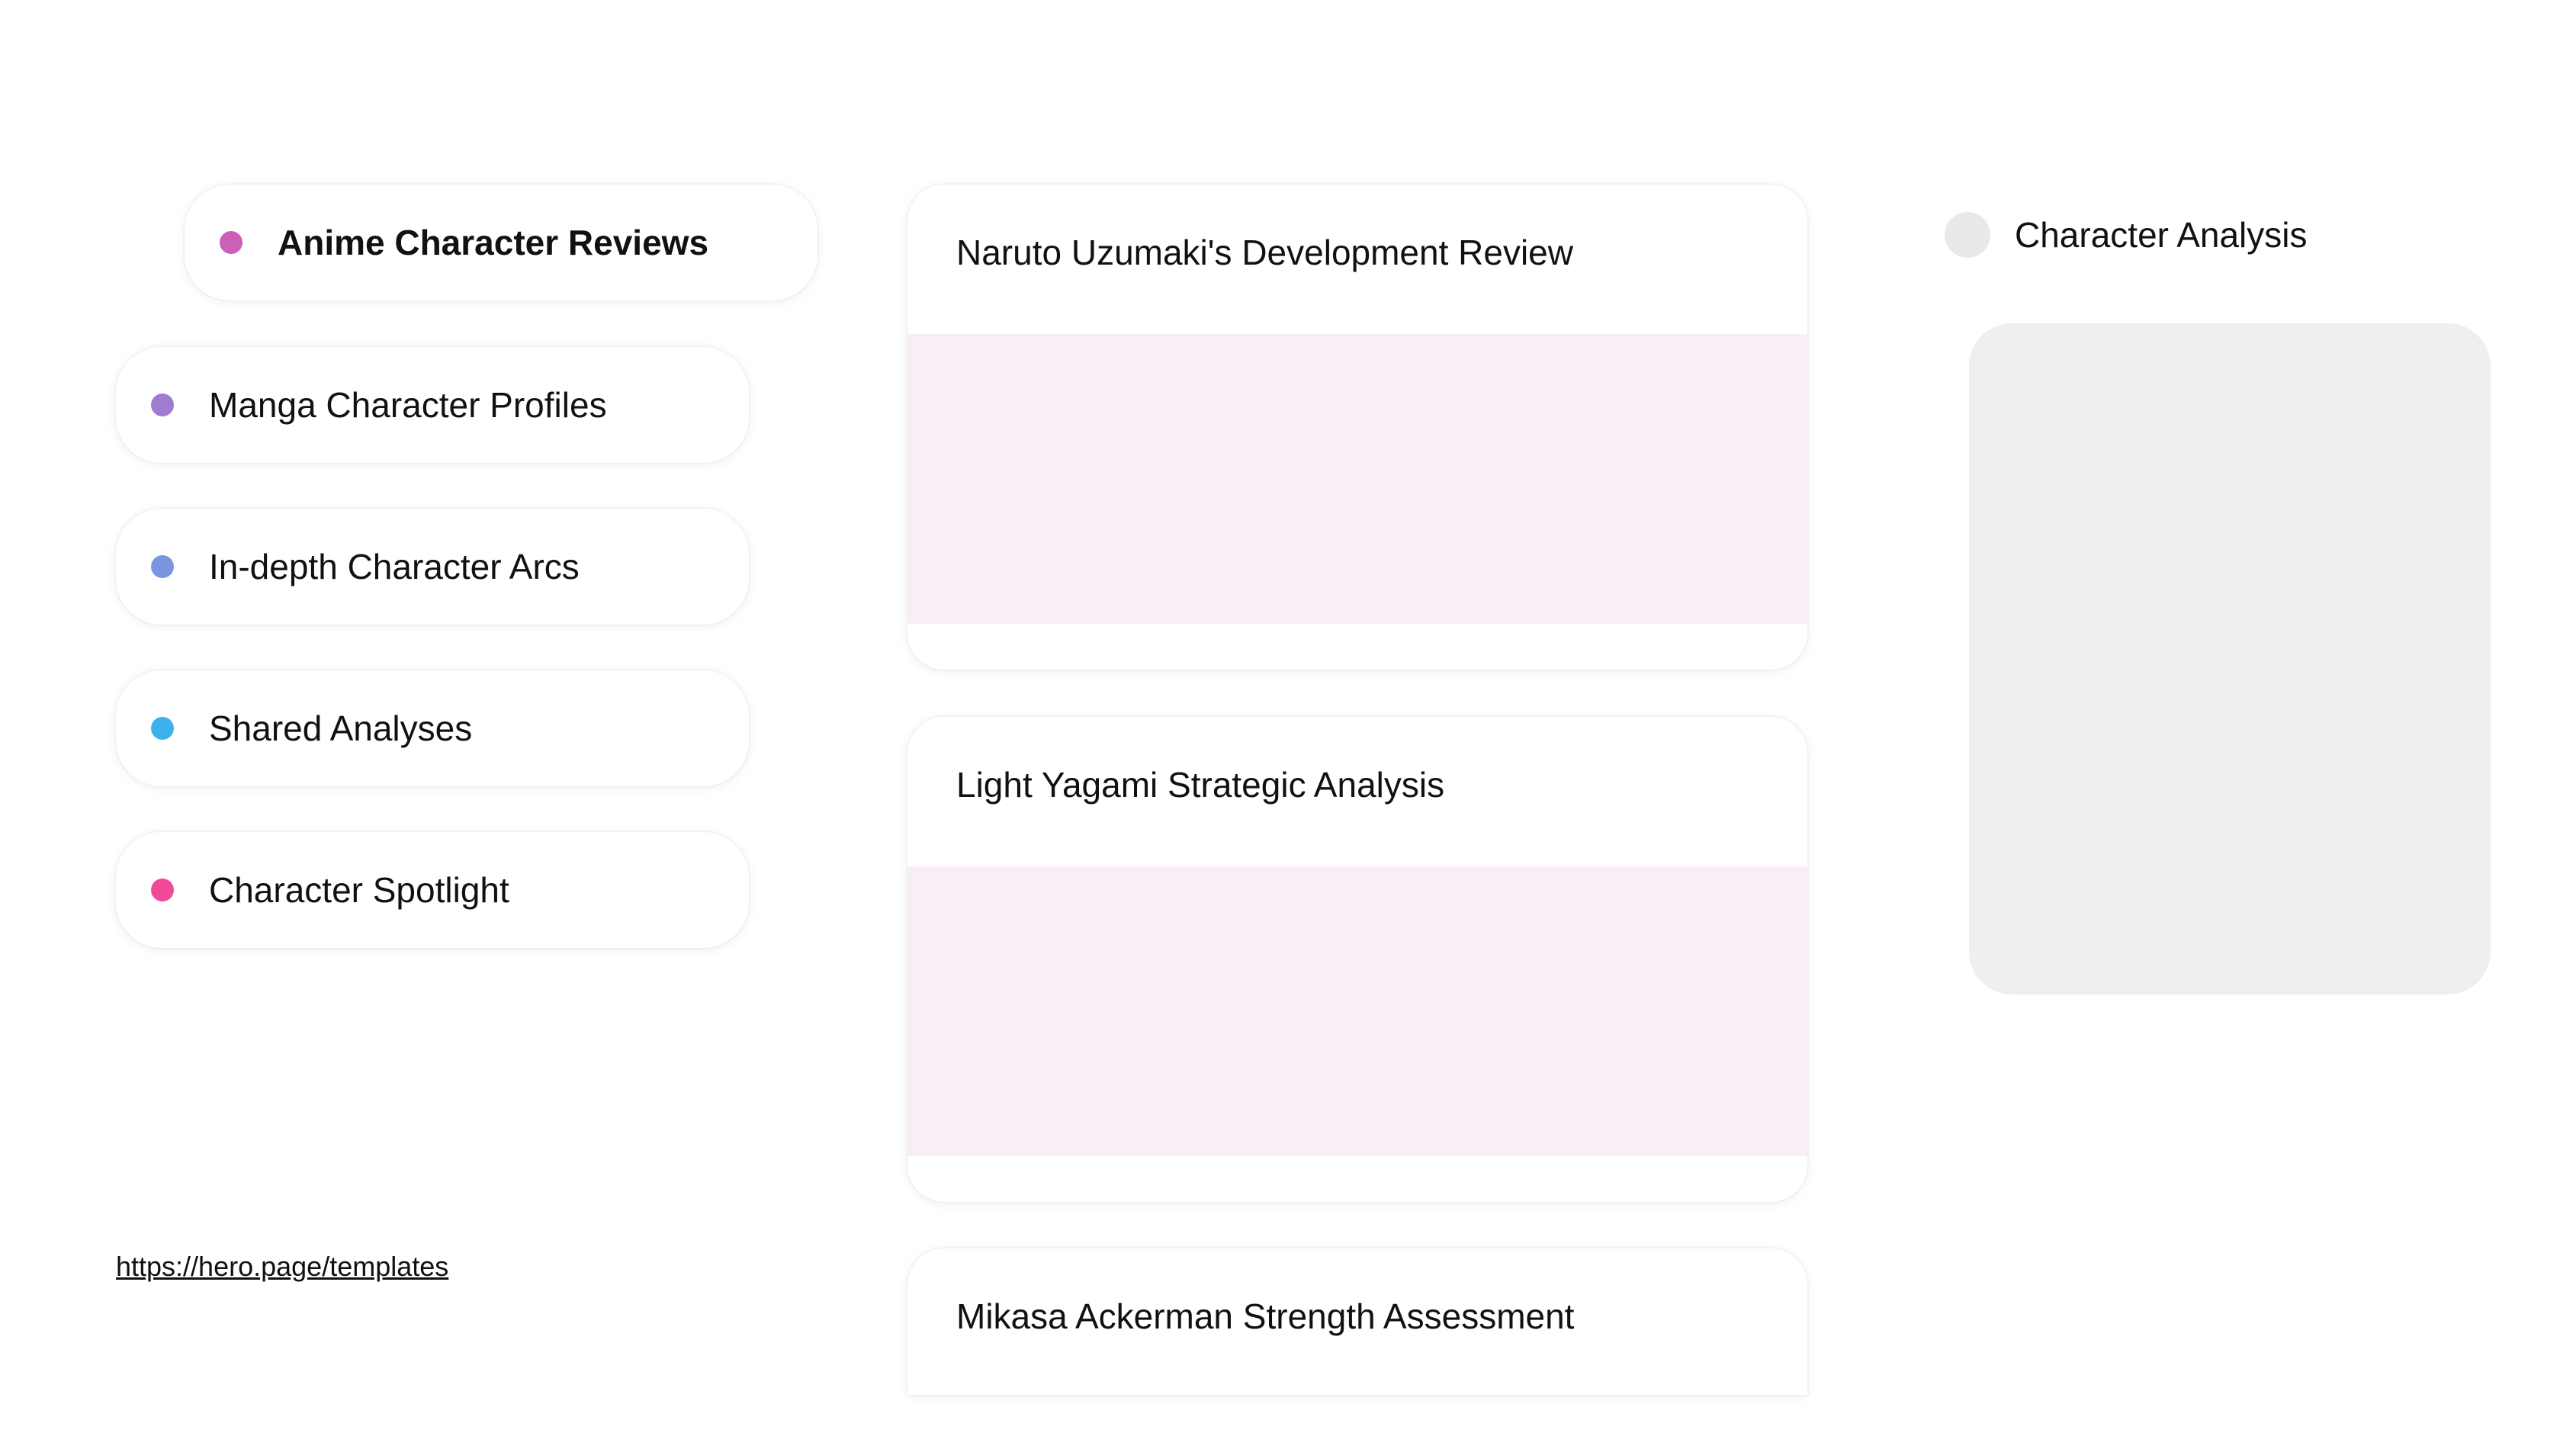 The height and width of the screenshot is (1449, 2576). What do you see at coordinates (1264, 253) in the screenshot?
I see `card-title: Naruto Uzumaki's Development Review` at bounding box center [1264, 253].